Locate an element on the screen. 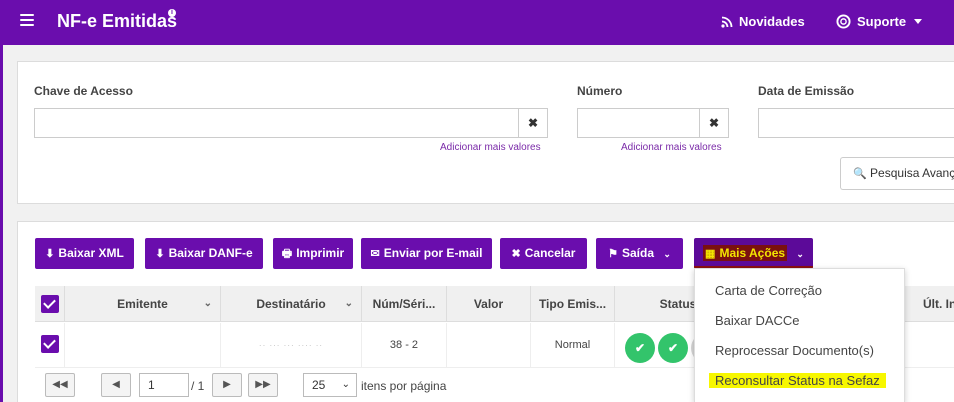 The width and height of the screenshot is (954, 402). saida-label: Saída is located at coordinates (637, 253).